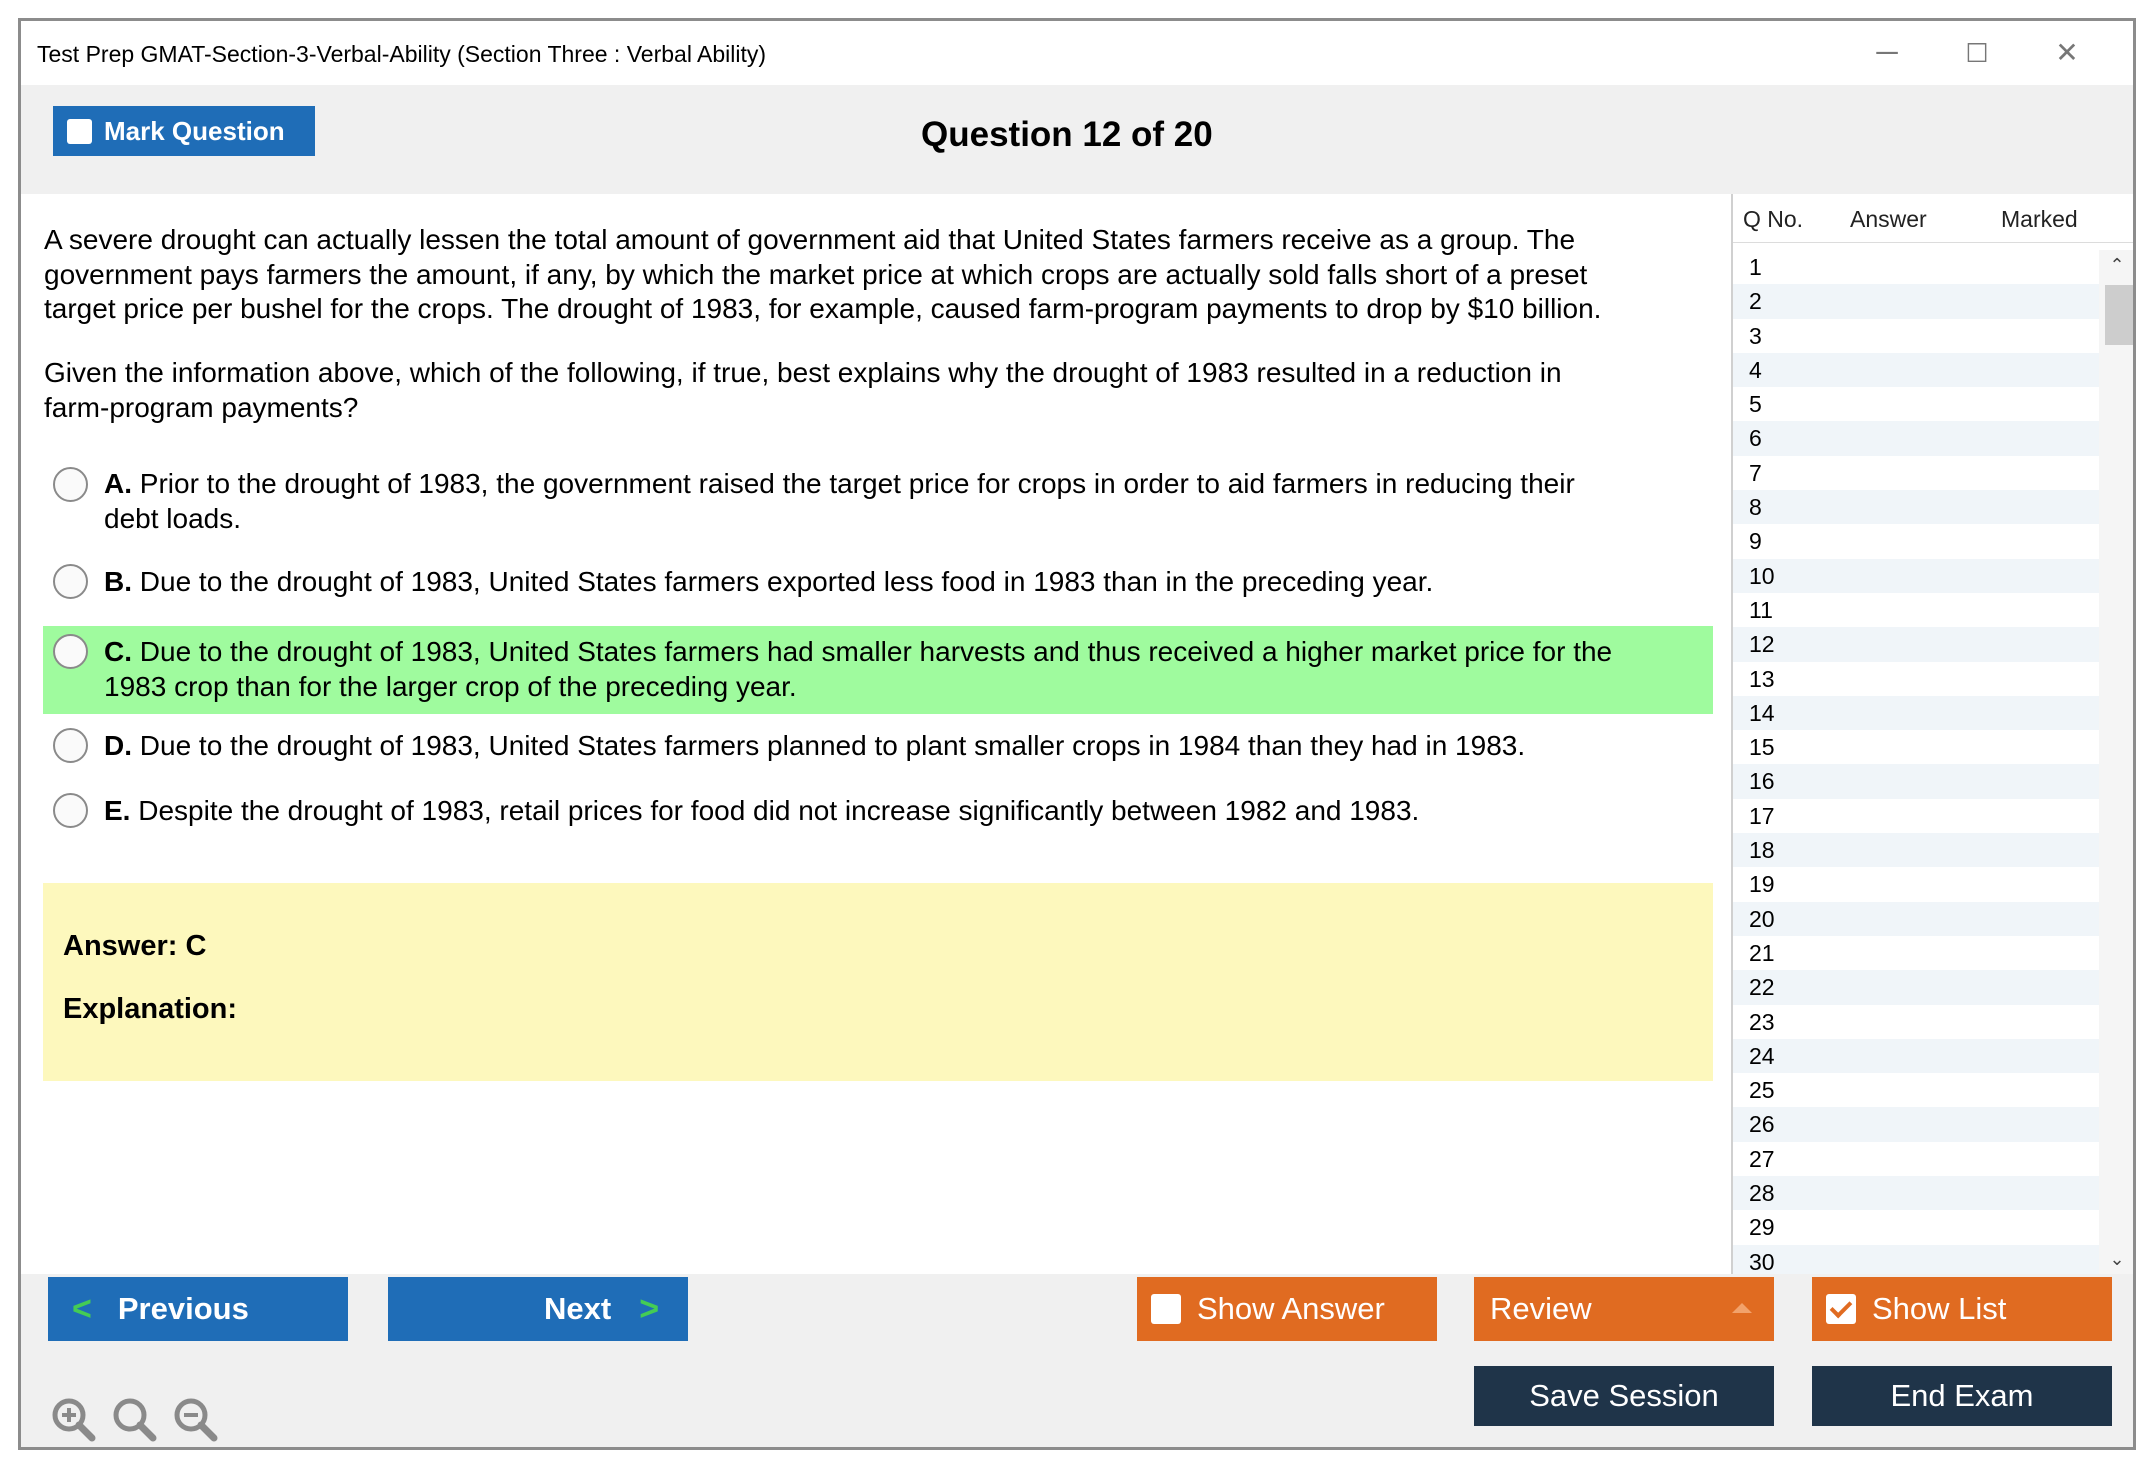 This screenshot has width=2150, height=1470. What do you see at coordinates (538, 1309) in the screenshot?
I see `next-button: Next >` at bounding box center [538, 1309].